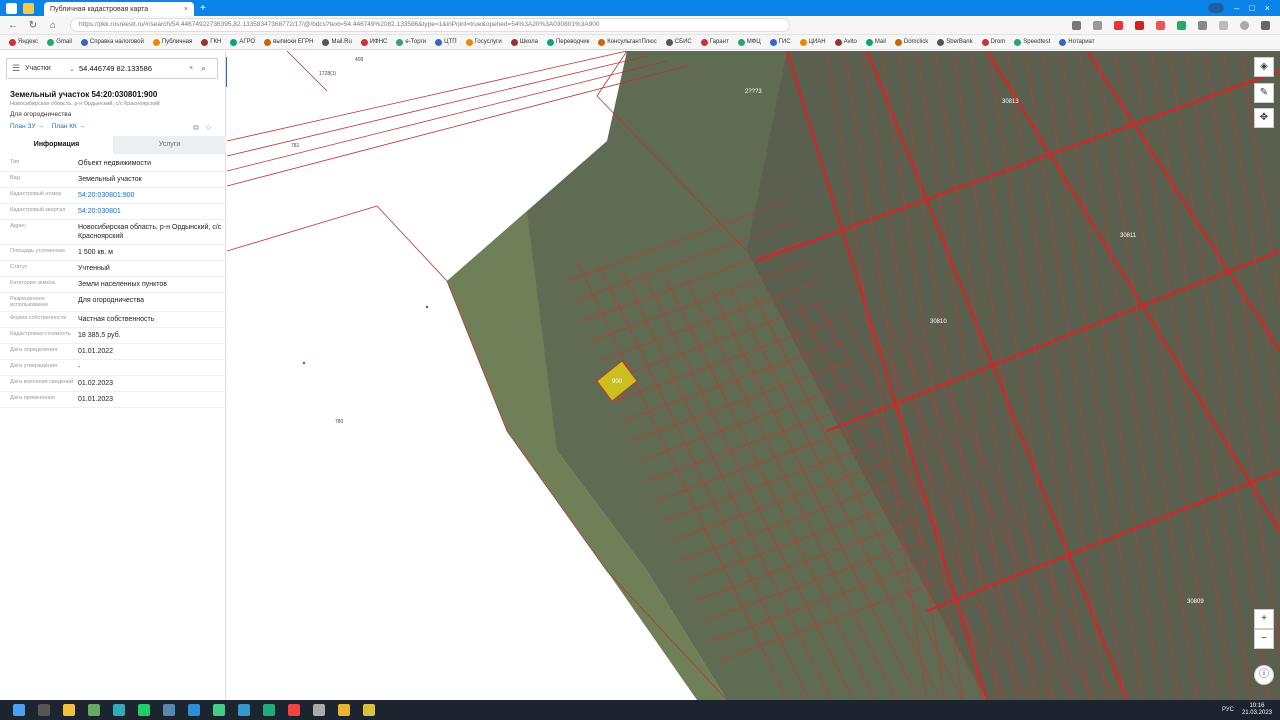 The width and height of the screenshot is (1280, 720). Describe the element at coordinates (152, 211) in the screenshot. I see `attribute-value: 54:20:030801` at that location.